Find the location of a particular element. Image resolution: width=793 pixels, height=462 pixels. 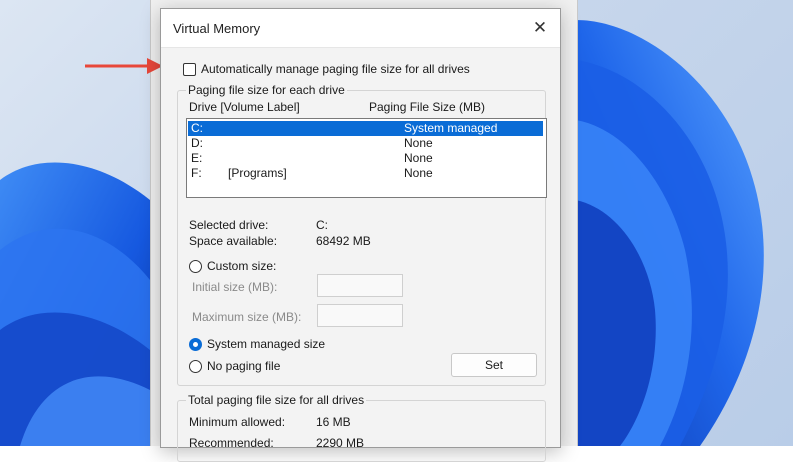

no-paging-label: No paging file is located at coordinates (244, 366).